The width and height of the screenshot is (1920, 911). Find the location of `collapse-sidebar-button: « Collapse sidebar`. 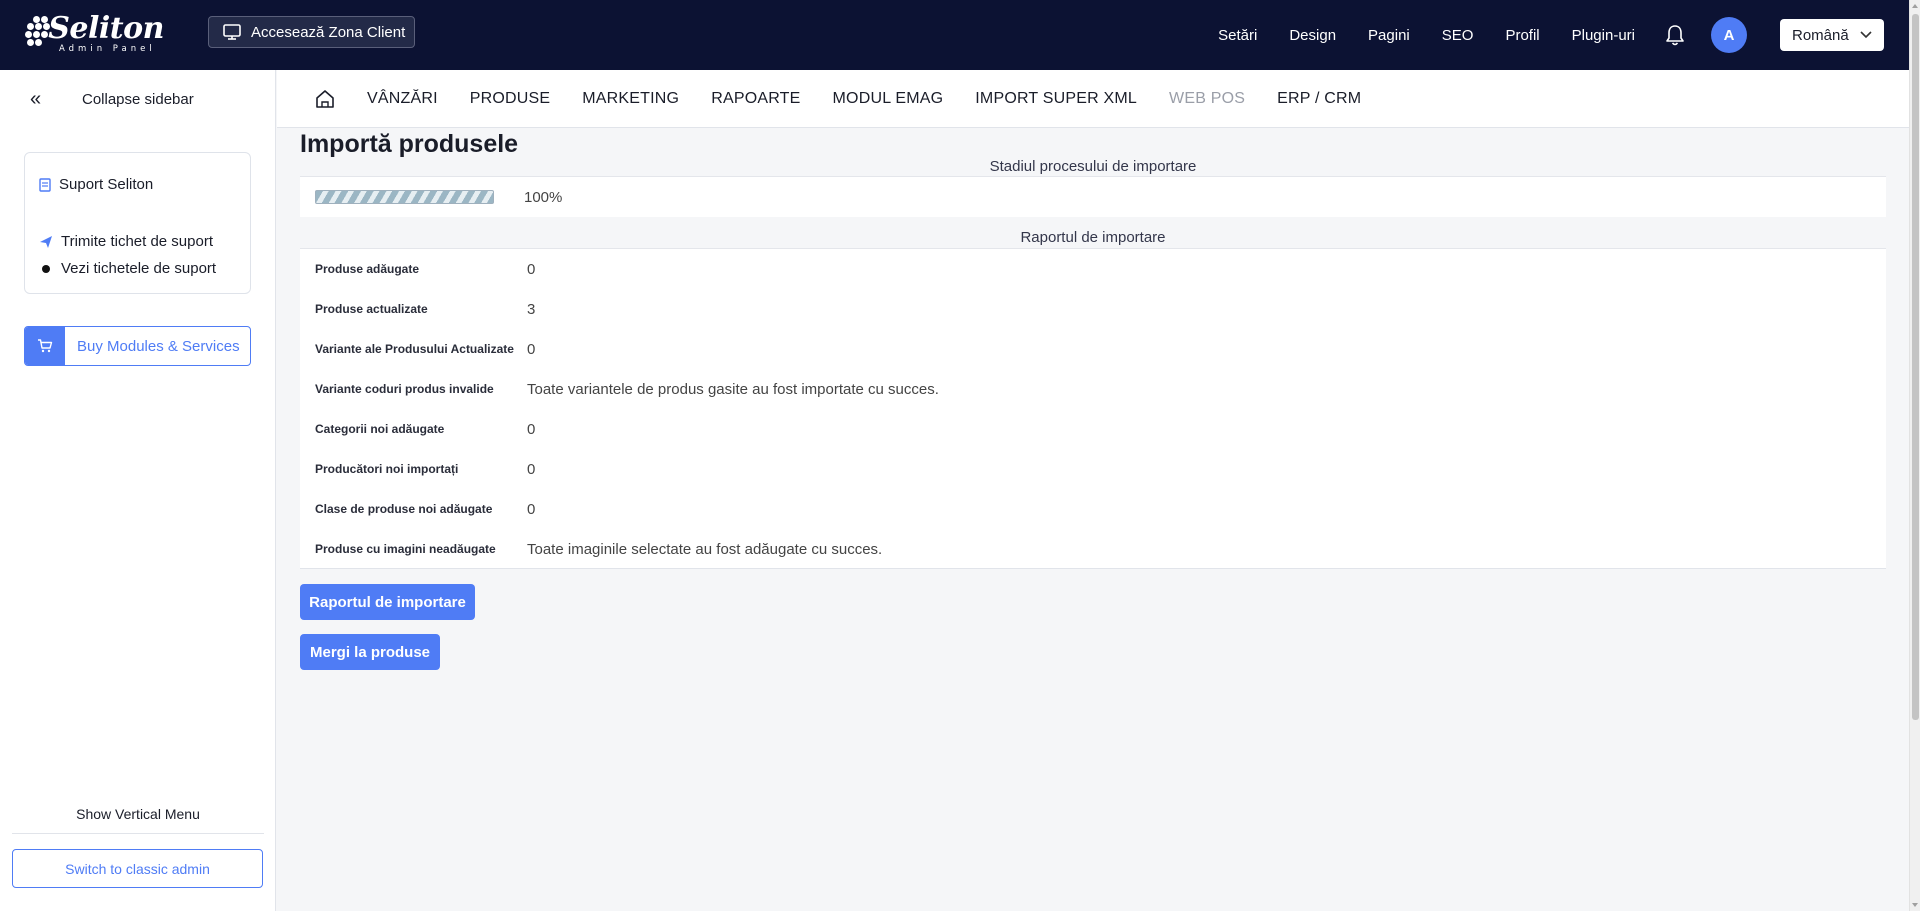

collapse-sidebar-button: « Collapse sidebar is located at coordinates (112, 99).